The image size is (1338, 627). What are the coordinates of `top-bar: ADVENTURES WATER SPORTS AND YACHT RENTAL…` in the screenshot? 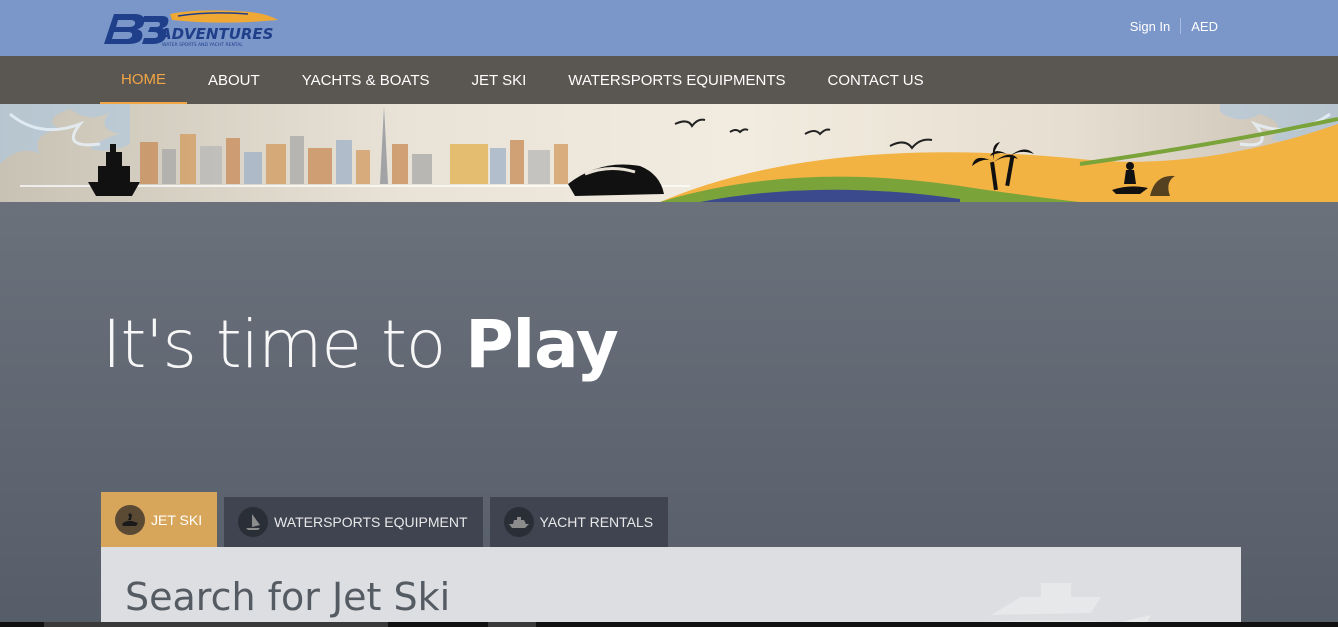 It's located at (669, 28).